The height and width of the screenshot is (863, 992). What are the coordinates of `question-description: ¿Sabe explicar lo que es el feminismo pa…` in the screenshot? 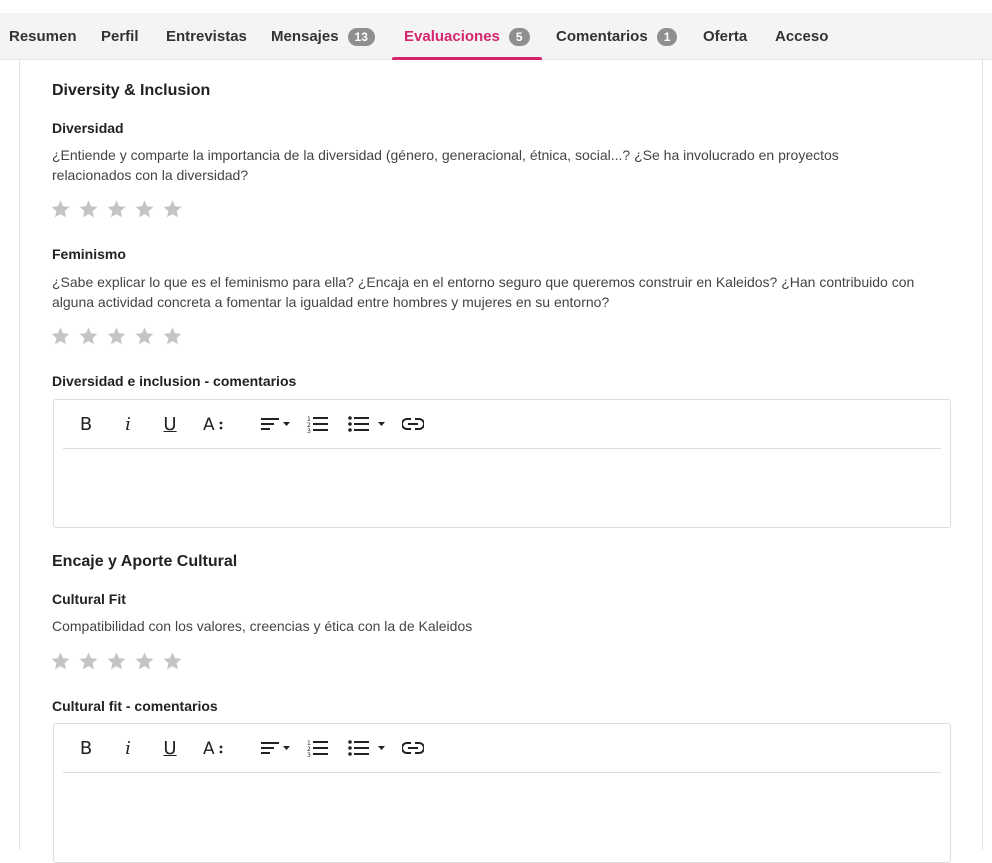 It's located at (502, 292).